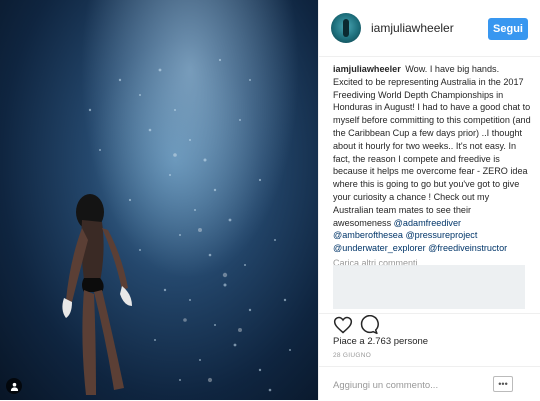 This screenshot has width=540, height=401. I want to click on username-link: iamjuliawheeler, so click(412, 28).